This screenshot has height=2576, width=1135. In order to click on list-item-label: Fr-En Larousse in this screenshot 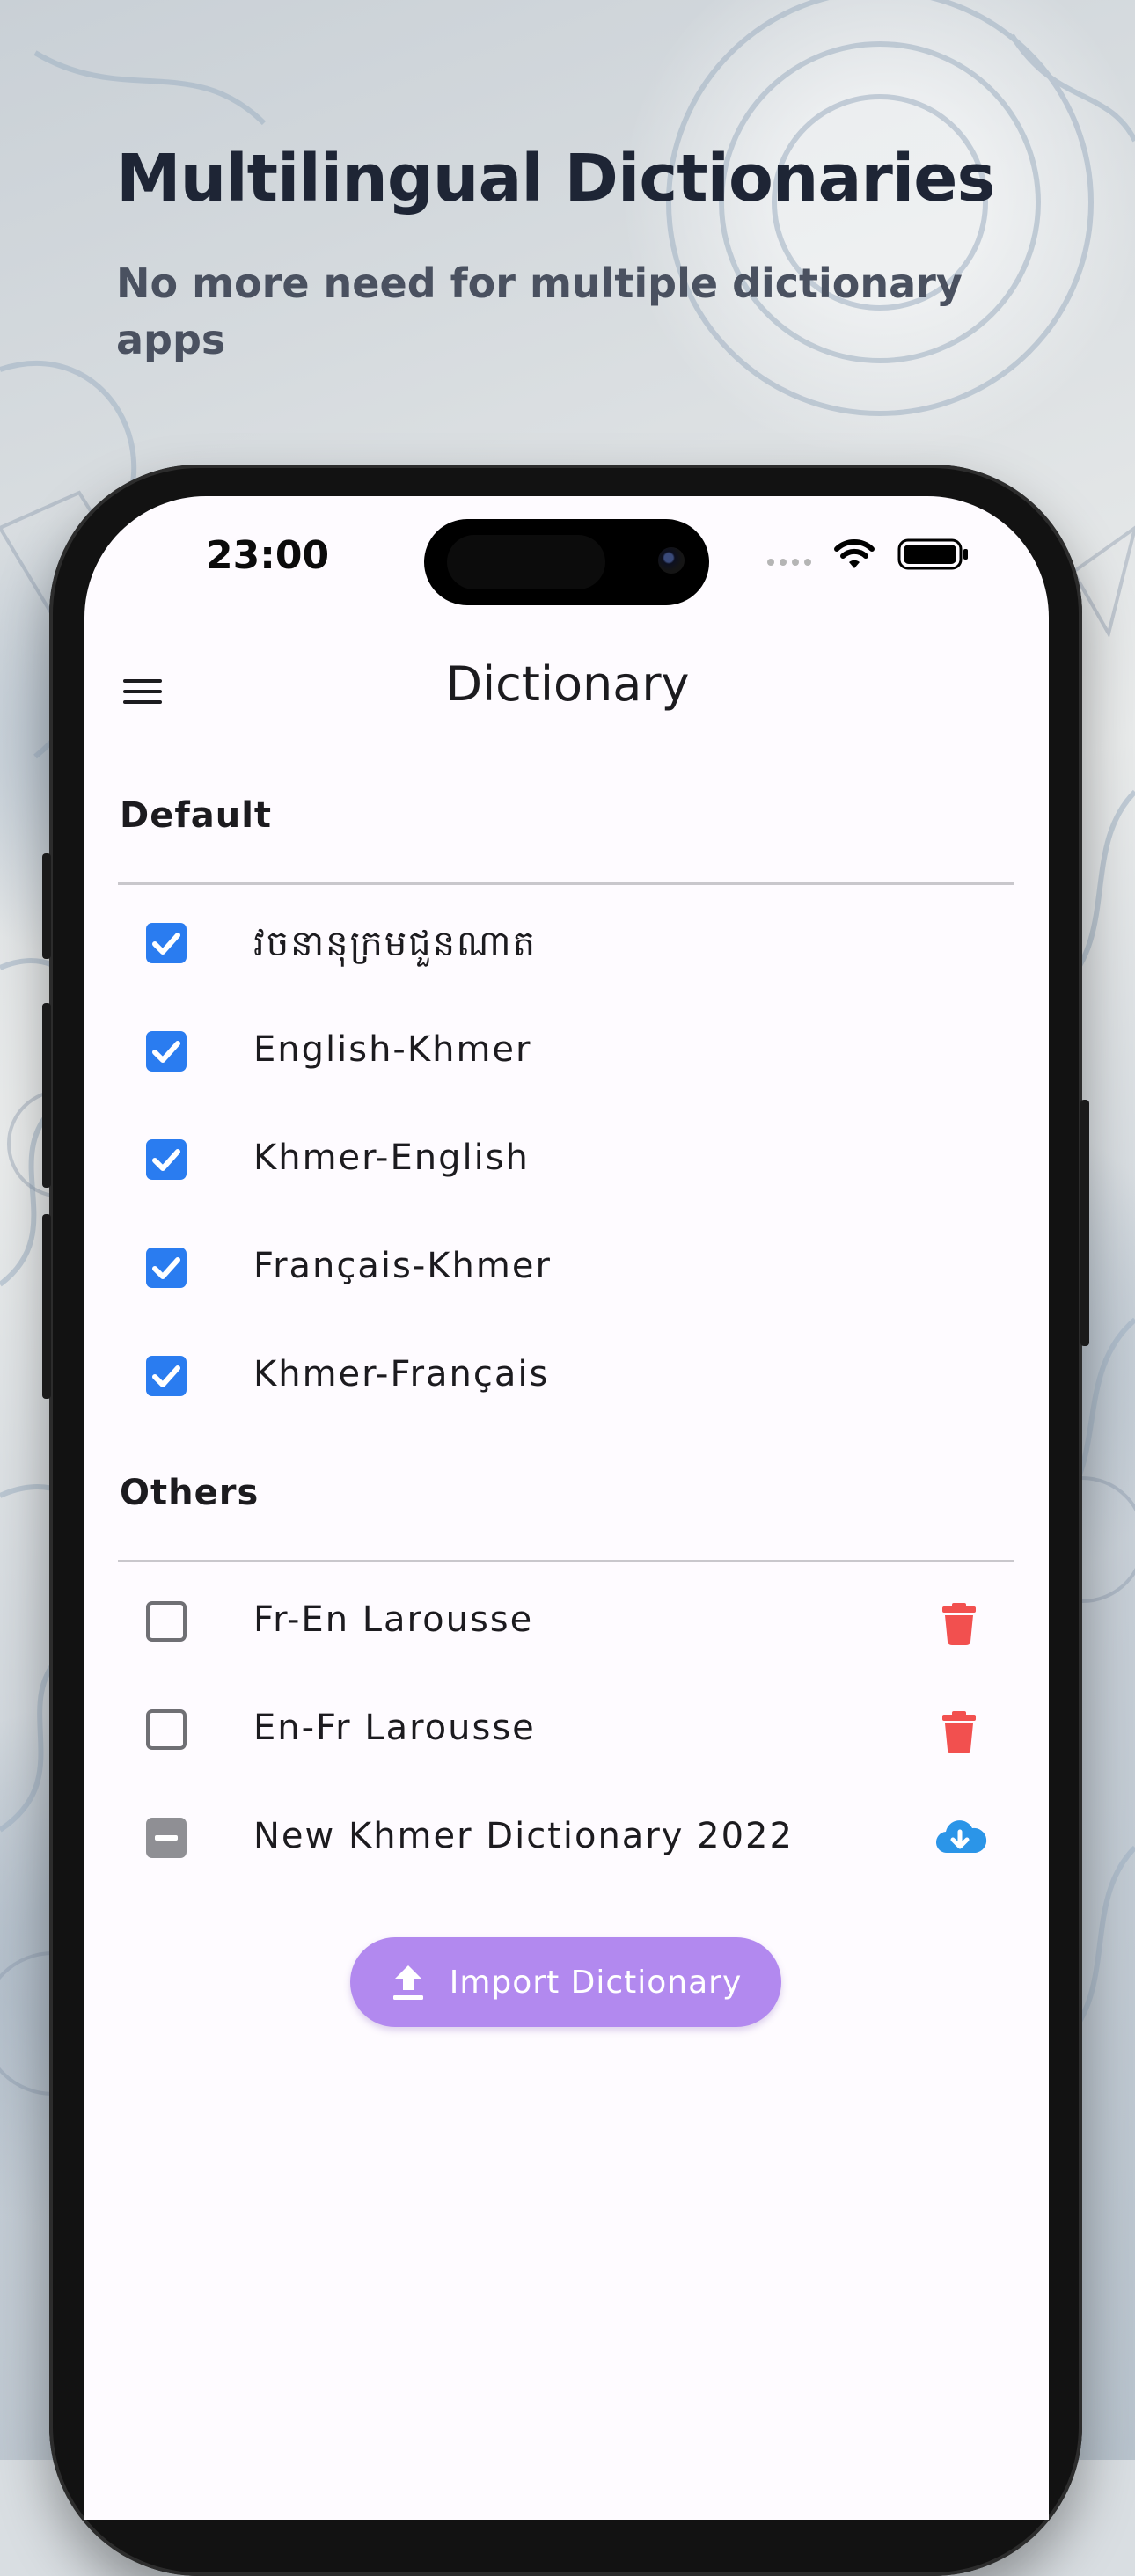, I will do `click(393, 1619)`.